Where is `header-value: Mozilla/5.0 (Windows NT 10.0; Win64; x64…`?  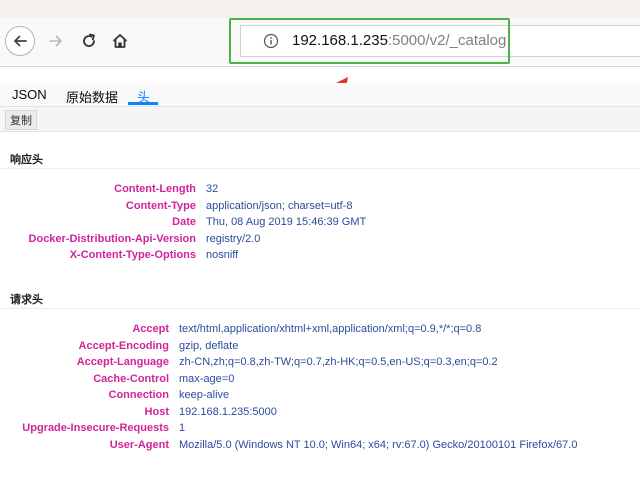
header-value: Mozilla/5.0 (Windows NT 10.0; Win64; x64… is located at coordinates (378, 444).